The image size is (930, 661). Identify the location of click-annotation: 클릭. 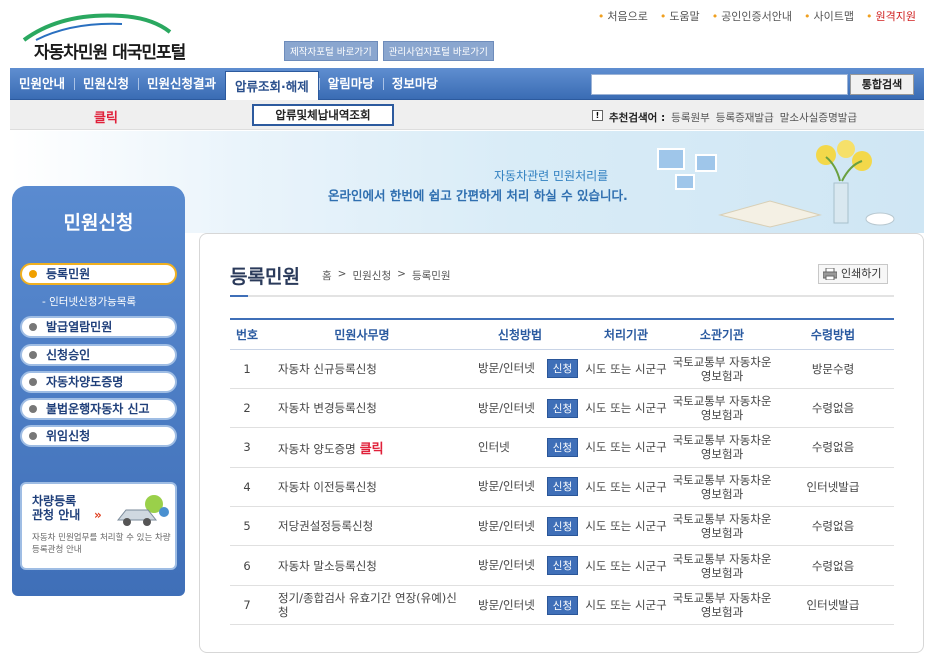
(106, 118).